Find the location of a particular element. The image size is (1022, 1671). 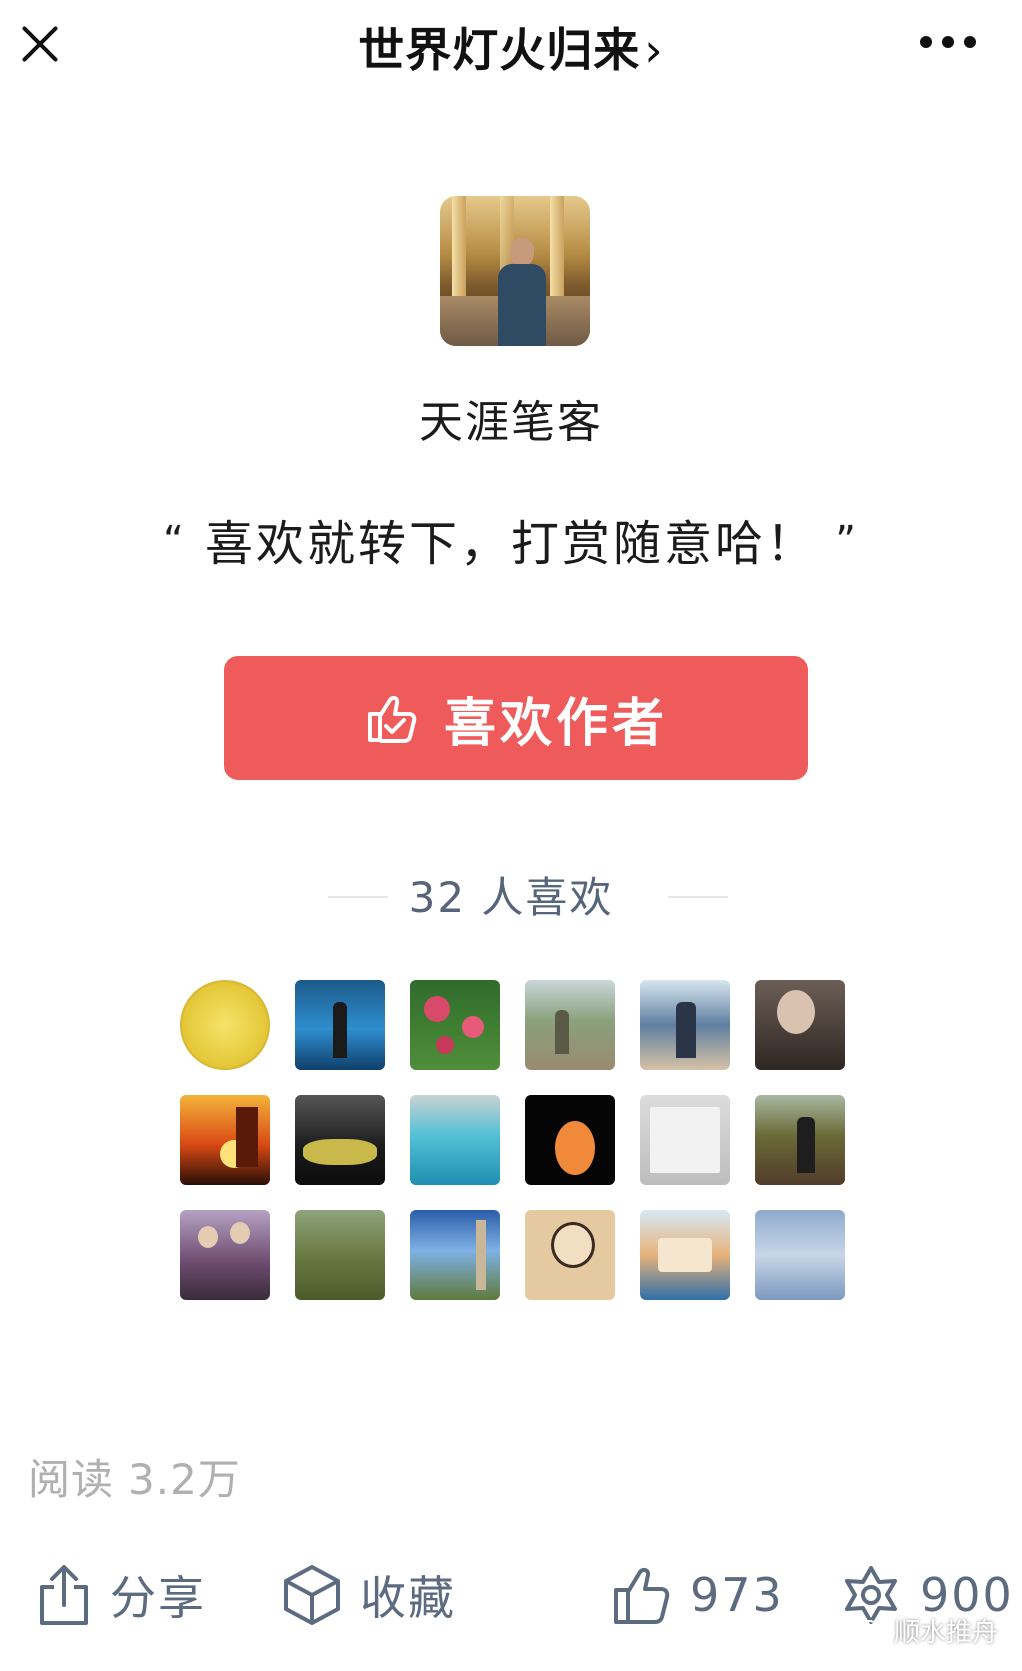

share-button: 分享 is located at coordinates (121, 1595).